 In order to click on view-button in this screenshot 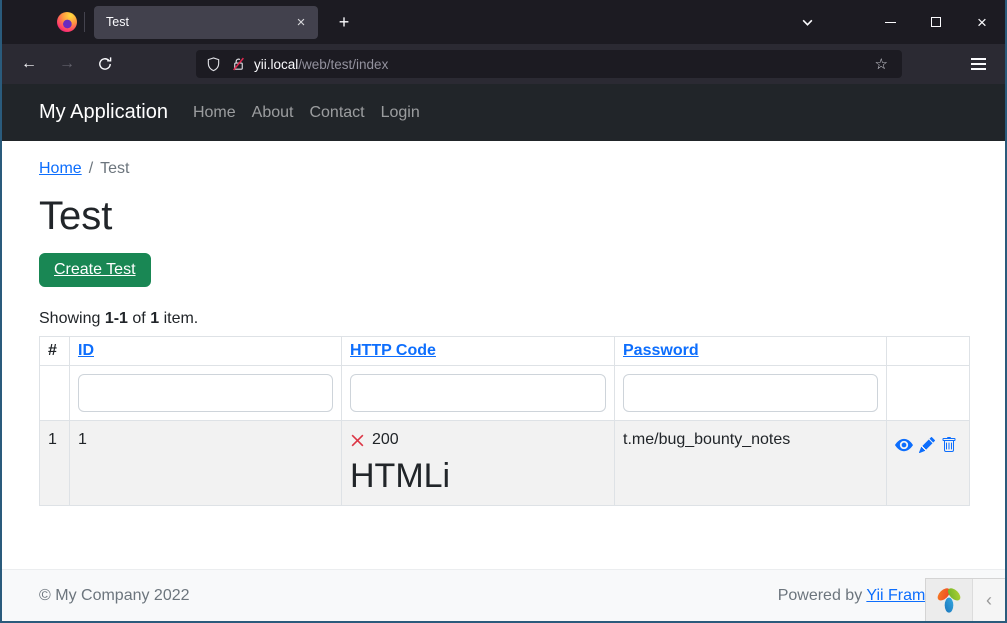, I will do `click(904, 445)`.